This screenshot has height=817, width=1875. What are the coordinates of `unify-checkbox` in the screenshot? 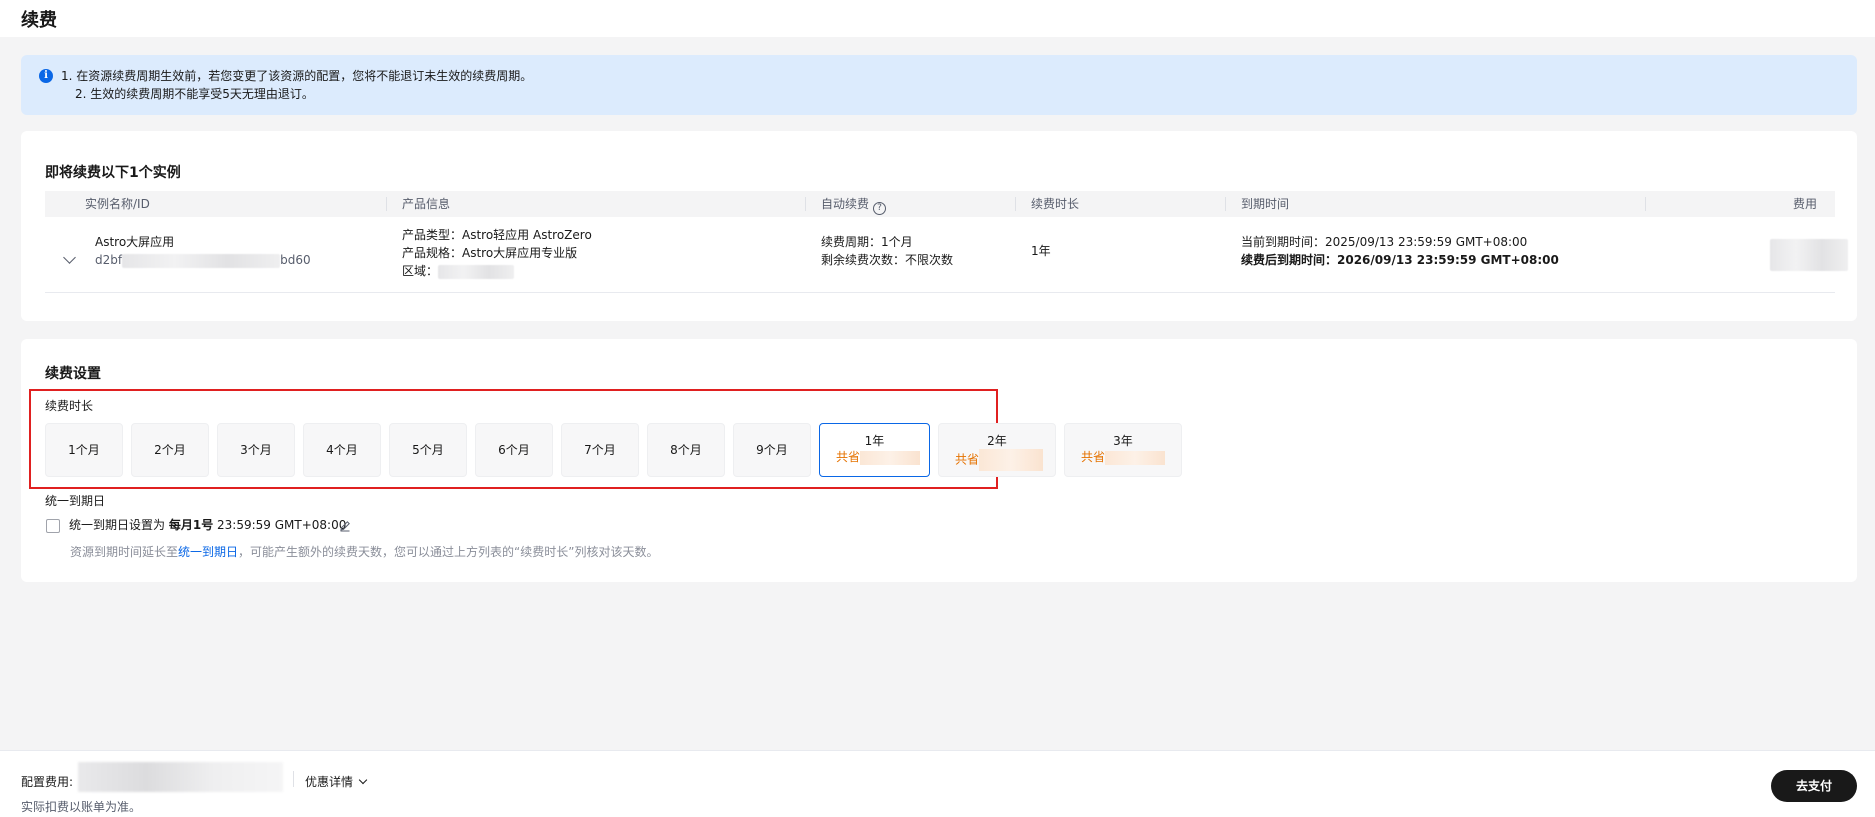 It's located at (53, 526).